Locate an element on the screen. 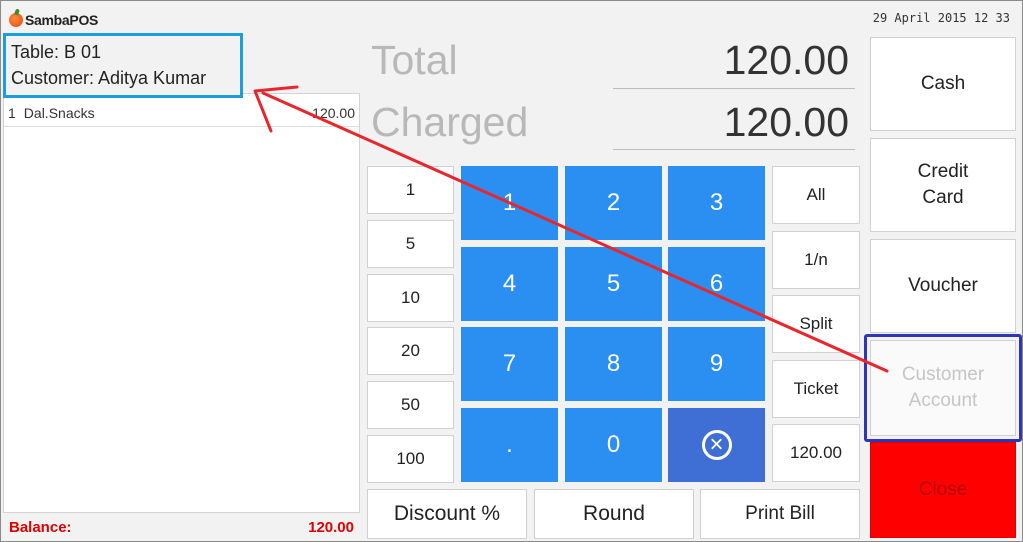 Image resolution: width=1023 pixels, height=542 pixels. amount-button-1: 1 is located at coordinates (410, 190).